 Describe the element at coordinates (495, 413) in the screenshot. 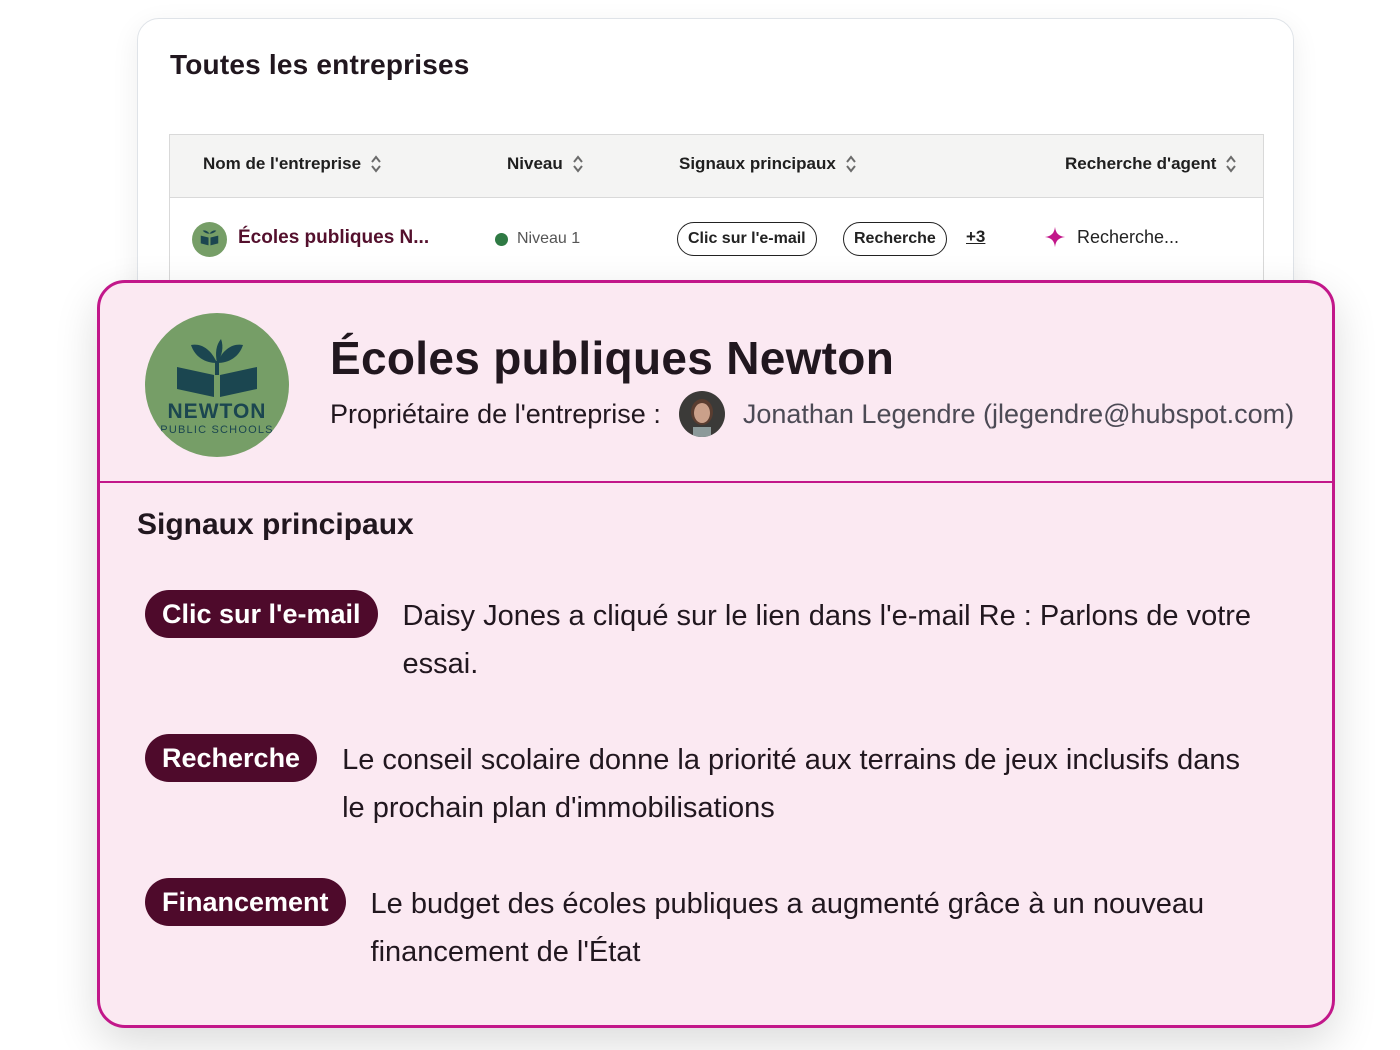

I see `owner-label: Propriétaire de l'entreprise :` at that location.